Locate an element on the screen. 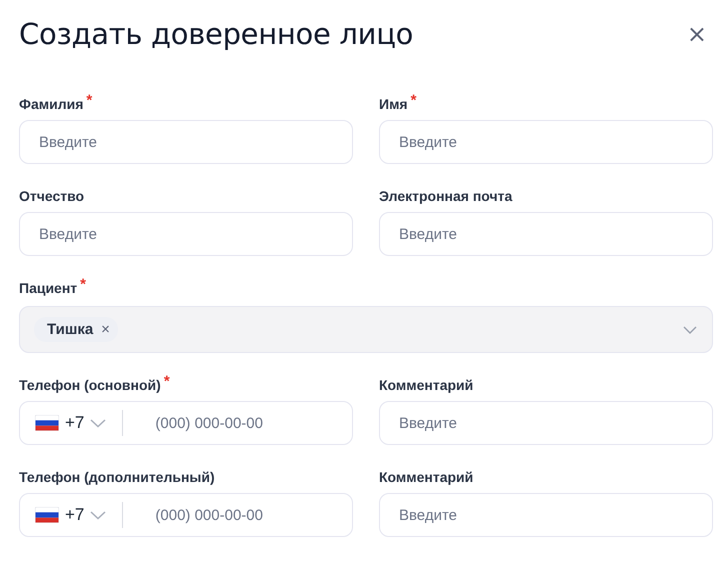 This screenshot has width=727, height=561. close-button: × is located at coordinates (696, 34).